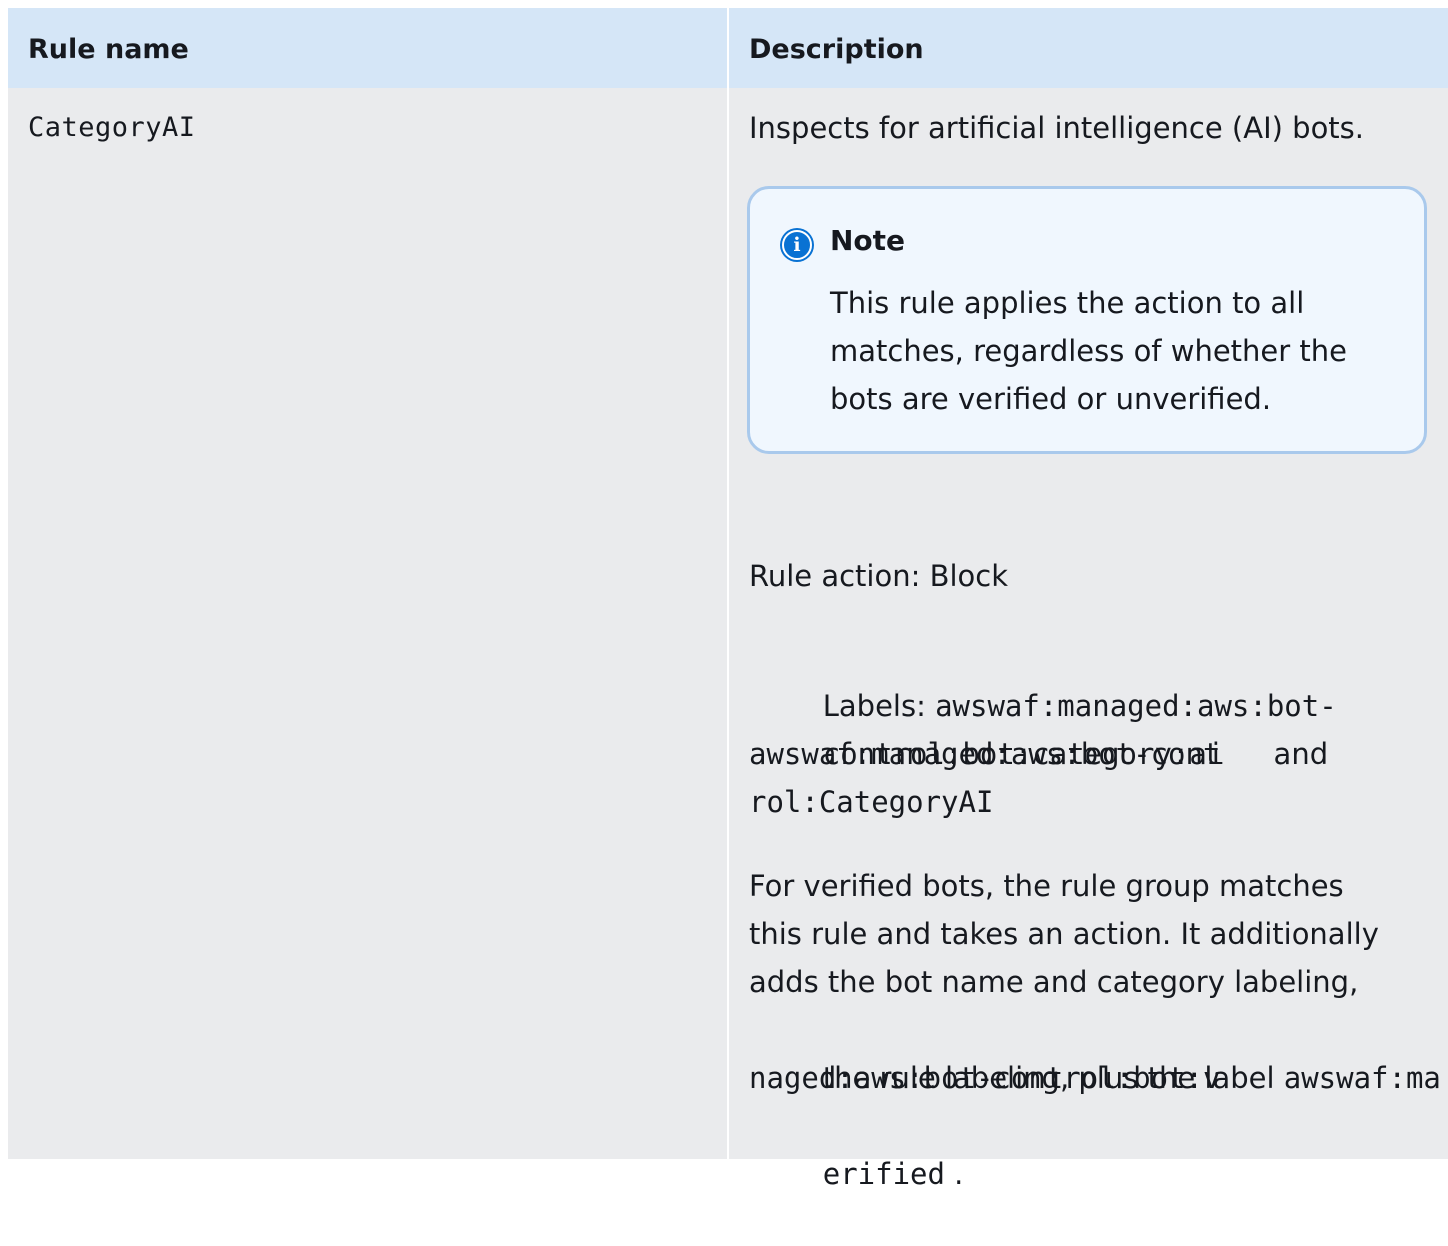 The image size is (1448, 1246). Describe the element at coordinates (1296, 754) in the screenshot. I see `labels-joiner: and` at that location.